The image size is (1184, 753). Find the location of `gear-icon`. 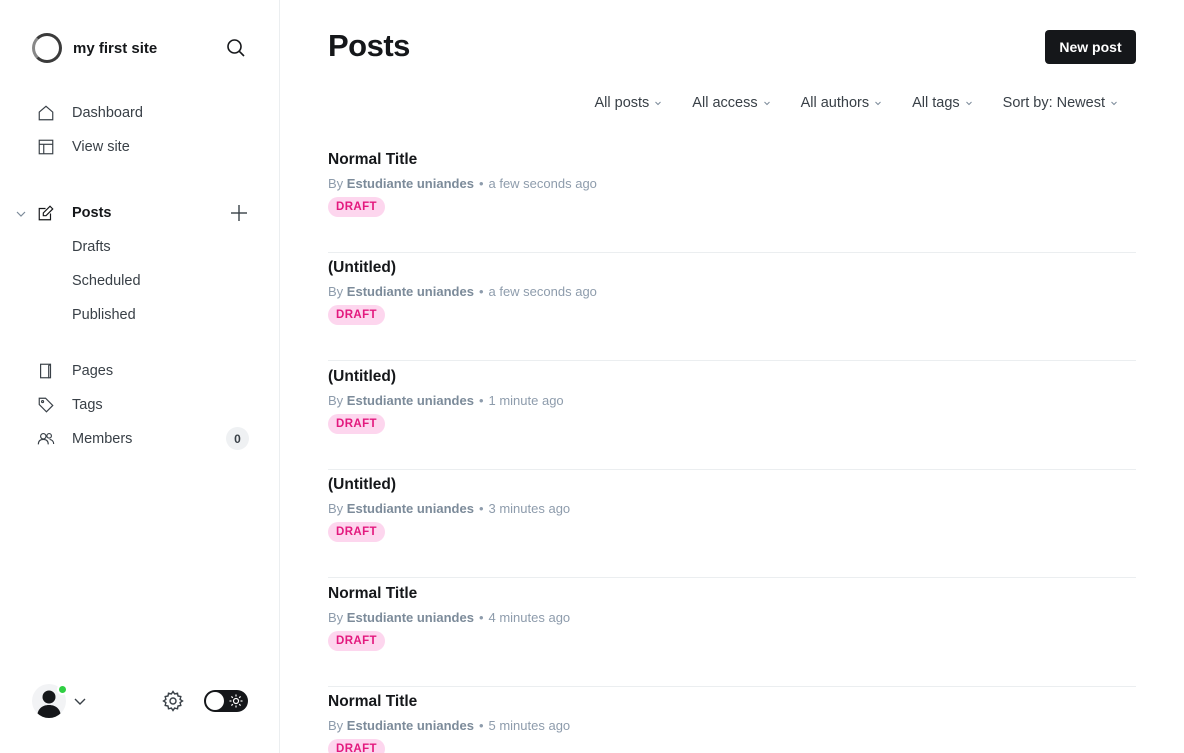

gear-icon is located at coordinates (173, 701).